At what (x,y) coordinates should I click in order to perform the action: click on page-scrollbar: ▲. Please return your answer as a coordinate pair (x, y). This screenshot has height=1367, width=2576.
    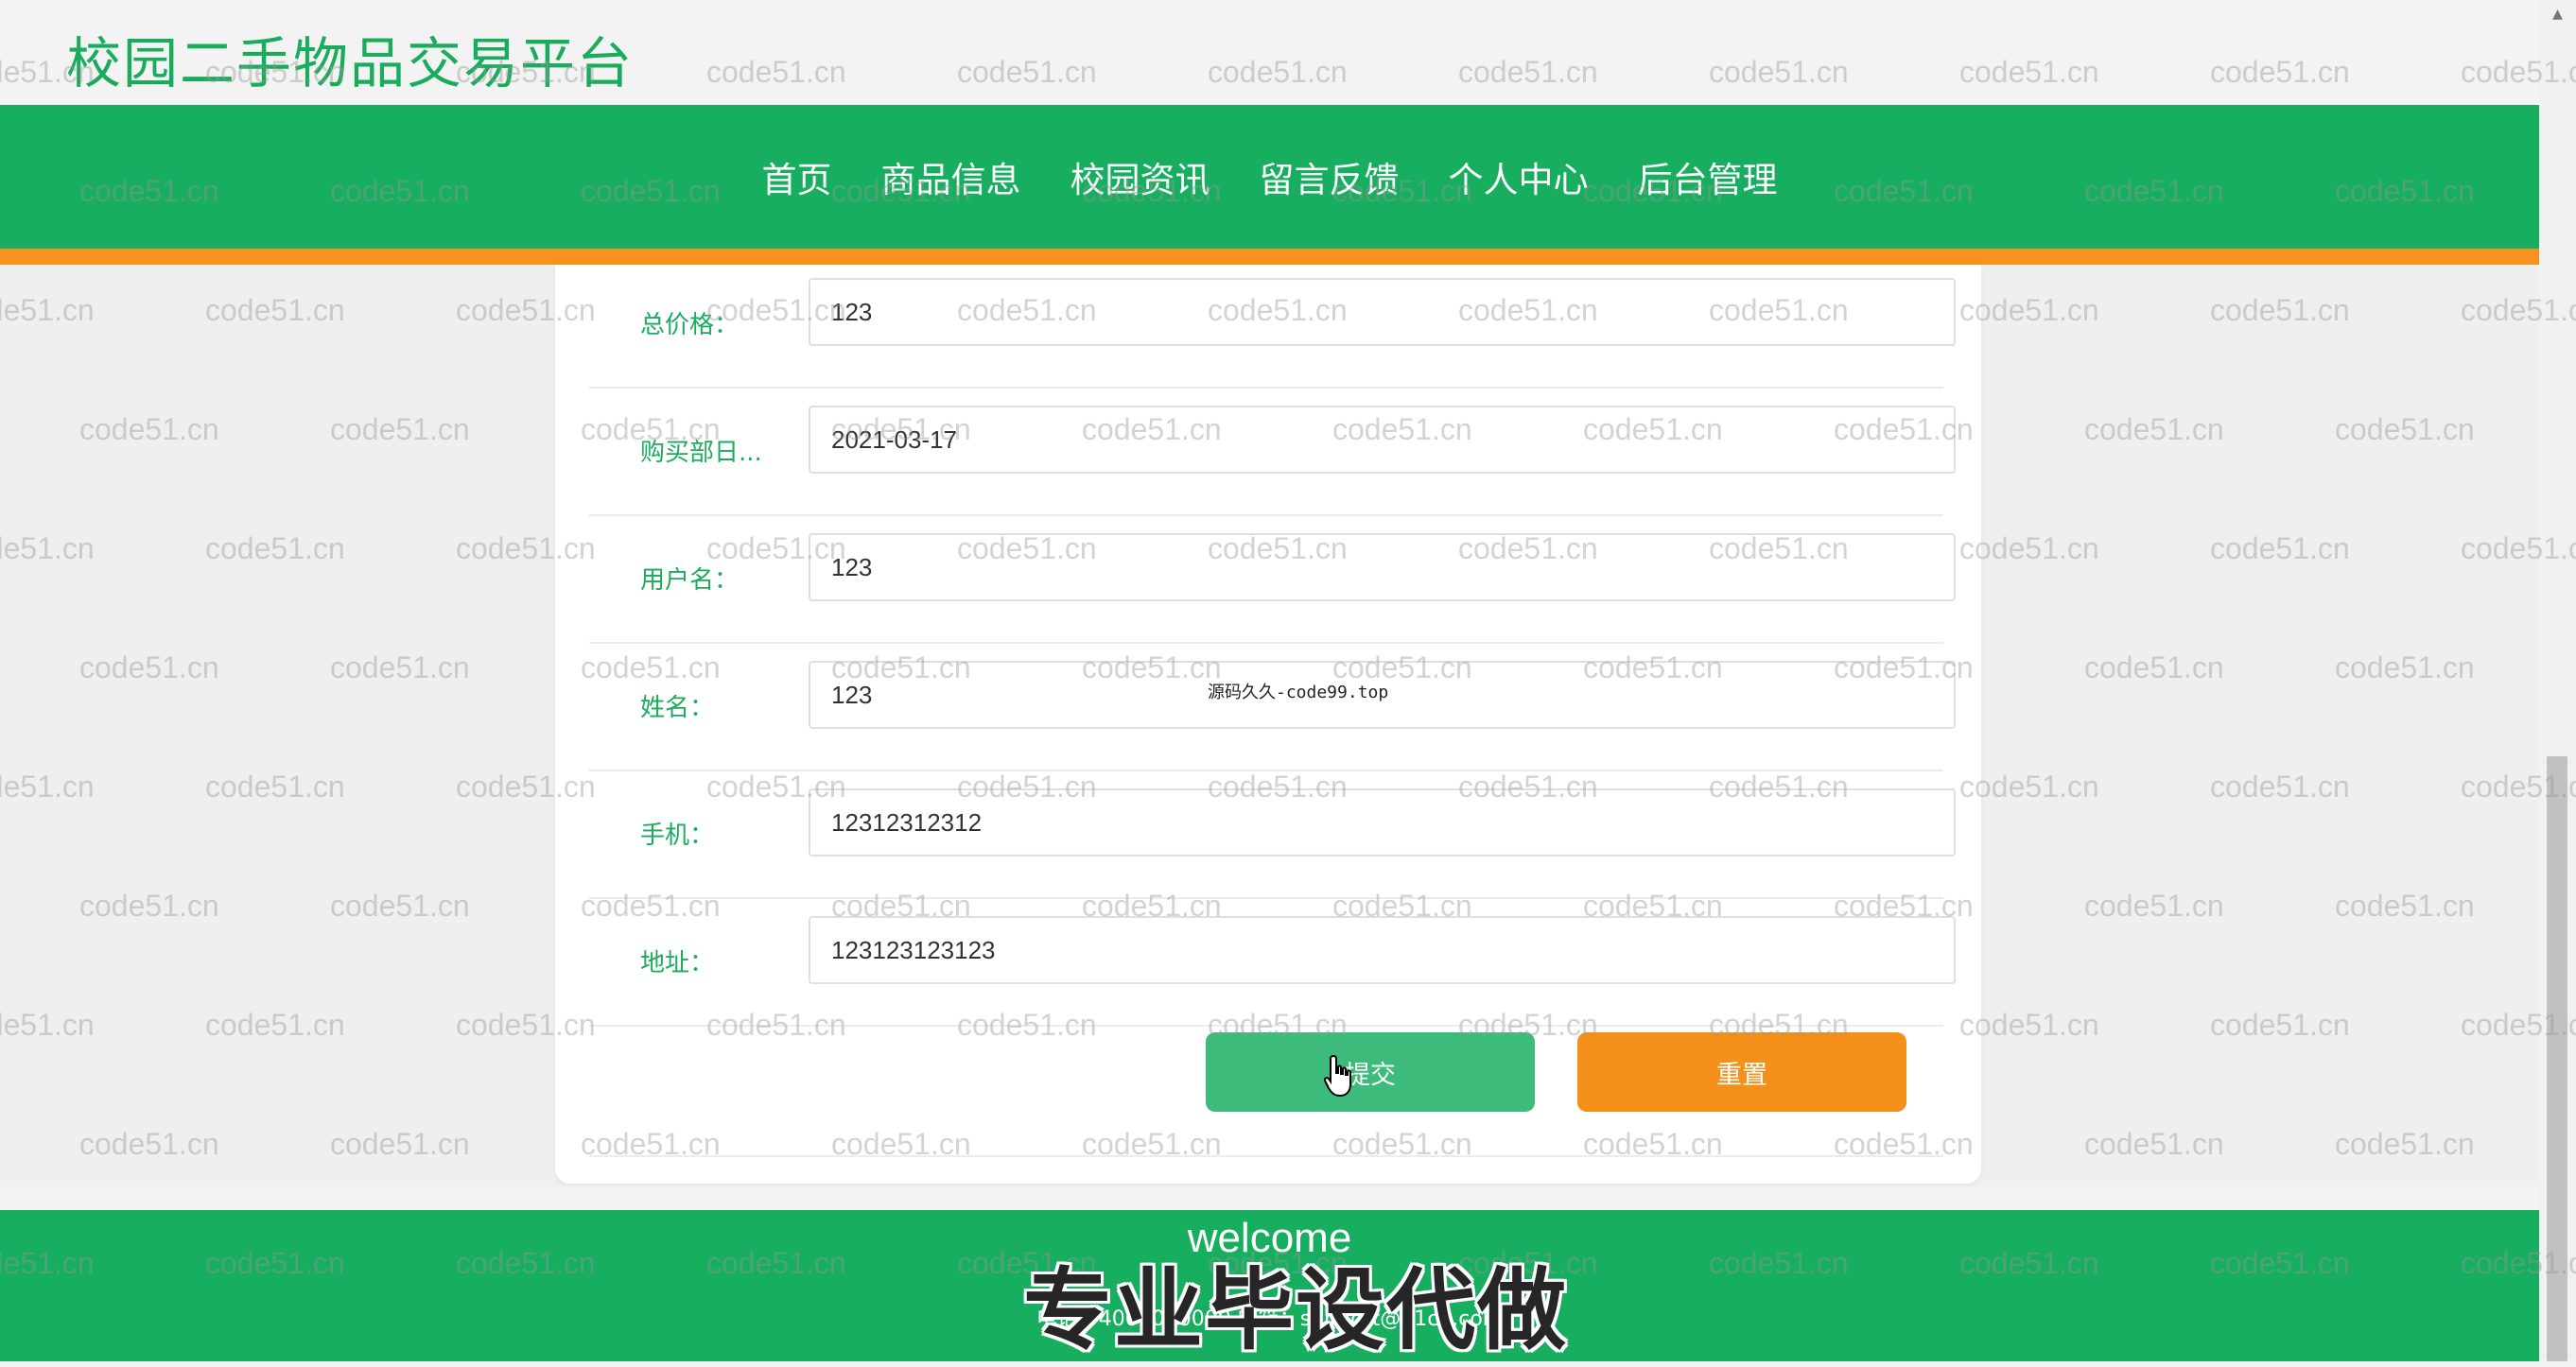
    Looking at the image, I should click on (2557, 680).